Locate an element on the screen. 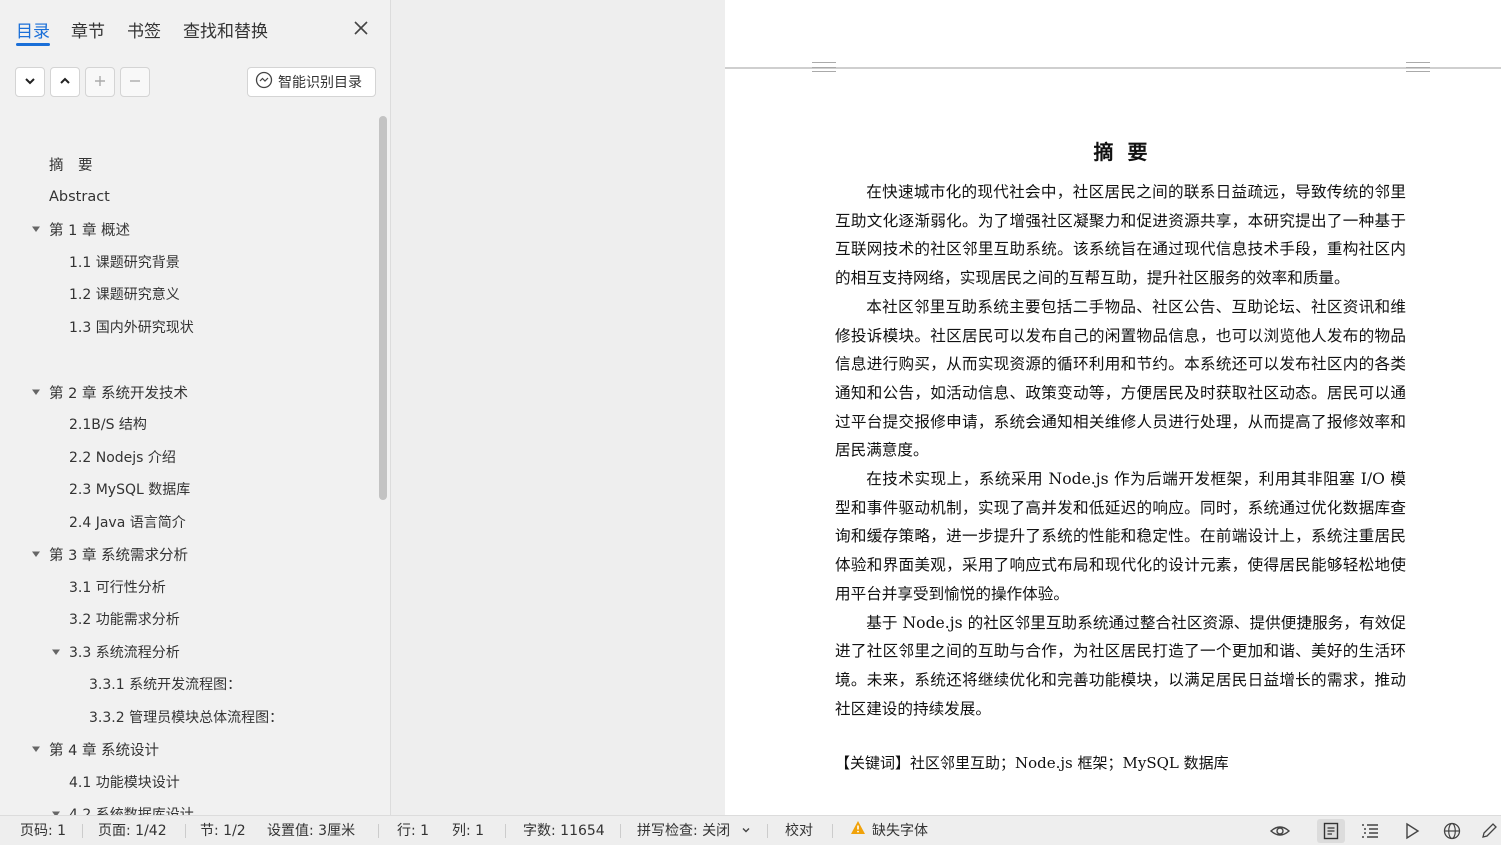  tab-chapters: 章节 is located at coordinates (88, 29).